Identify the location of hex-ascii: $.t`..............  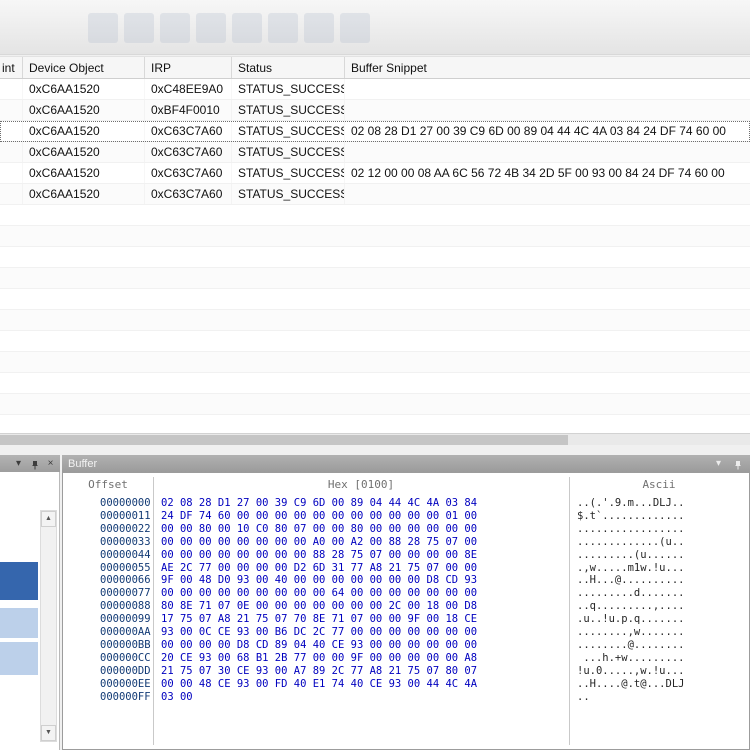
(631, 515).